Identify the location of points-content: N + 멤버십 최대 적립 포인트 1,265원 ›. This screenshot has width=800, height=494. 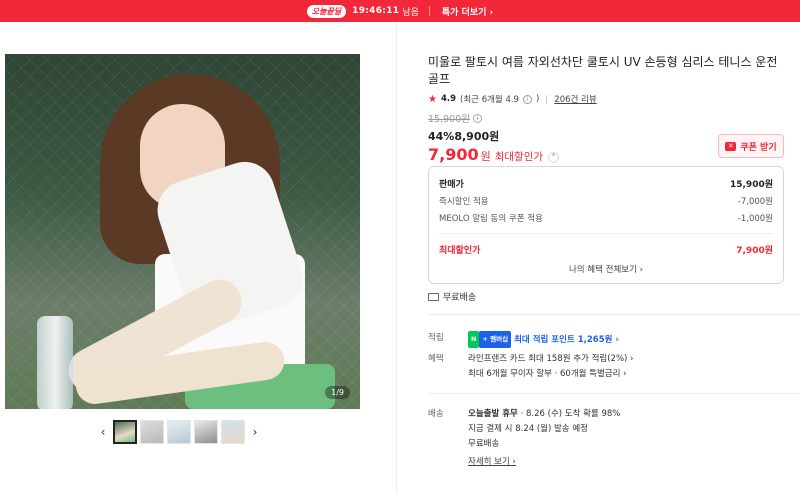
(633, 339).